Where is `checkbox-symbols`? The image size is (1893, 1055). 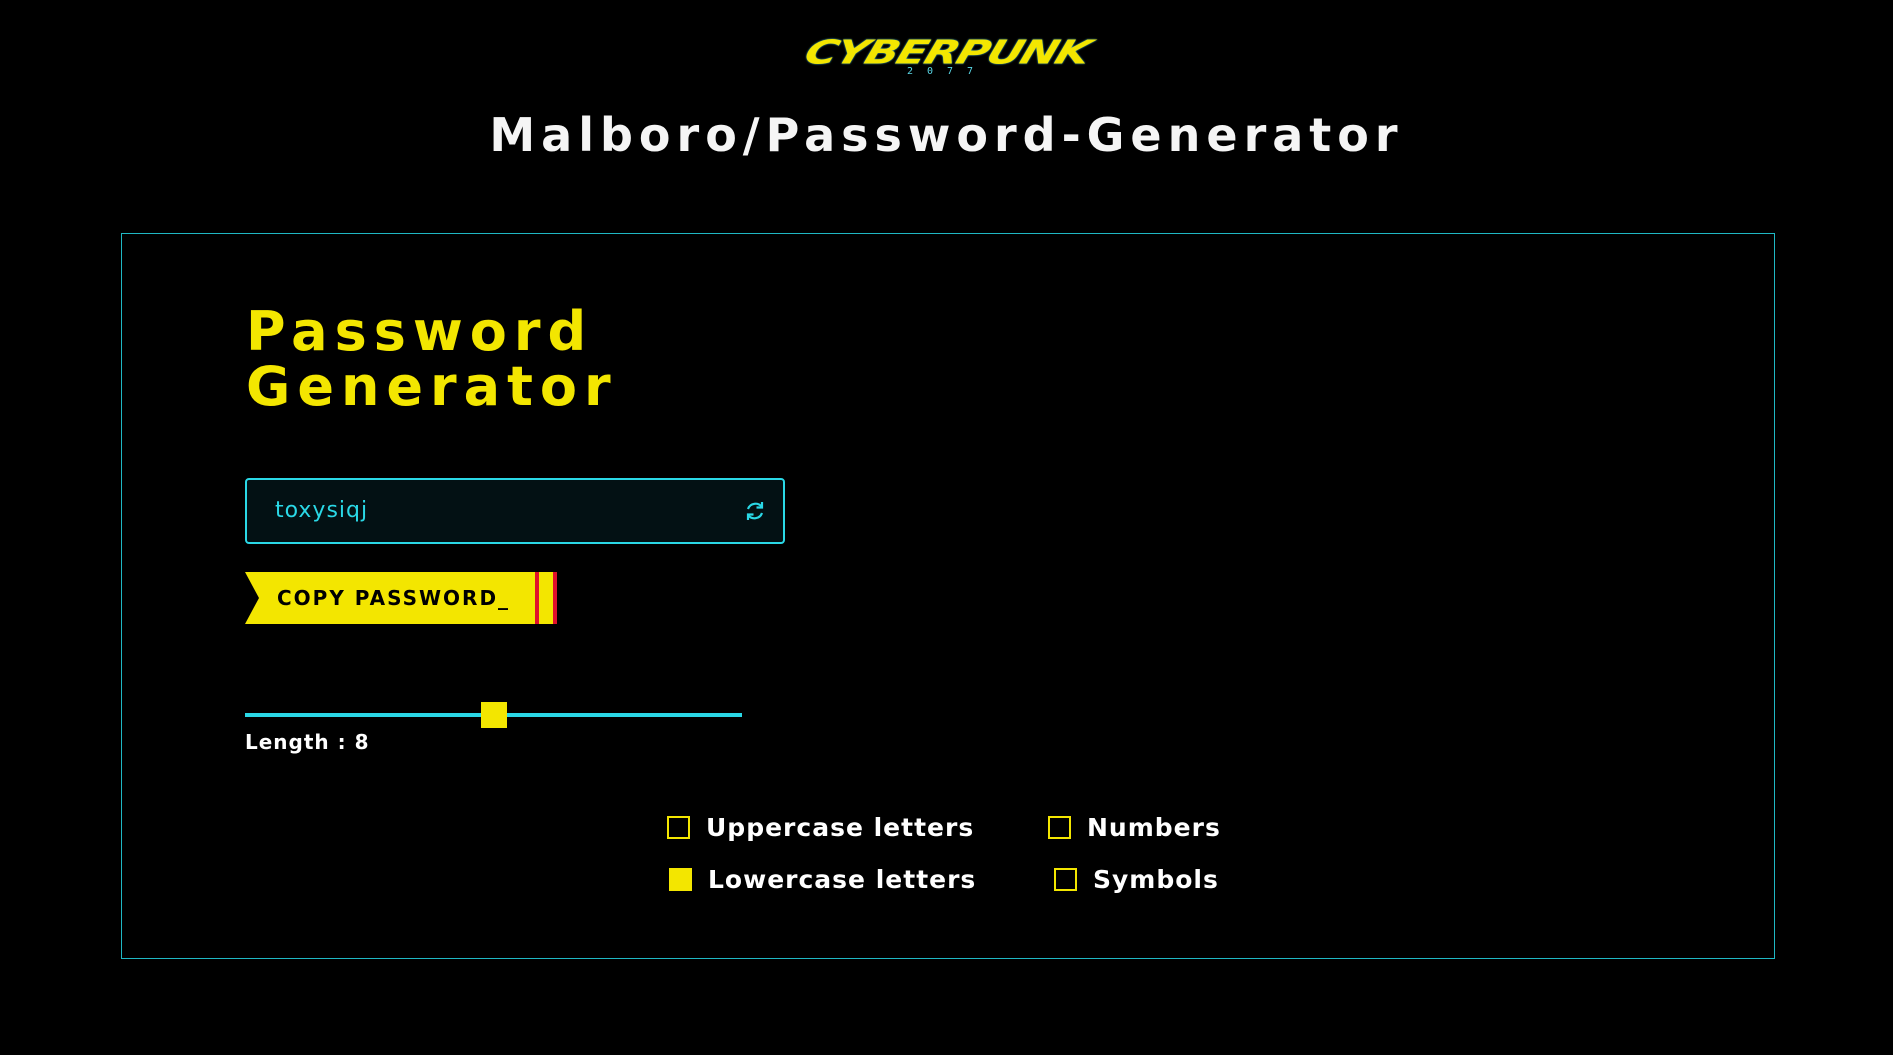
checkbox-symbols is located at coordinates (1065, 879).